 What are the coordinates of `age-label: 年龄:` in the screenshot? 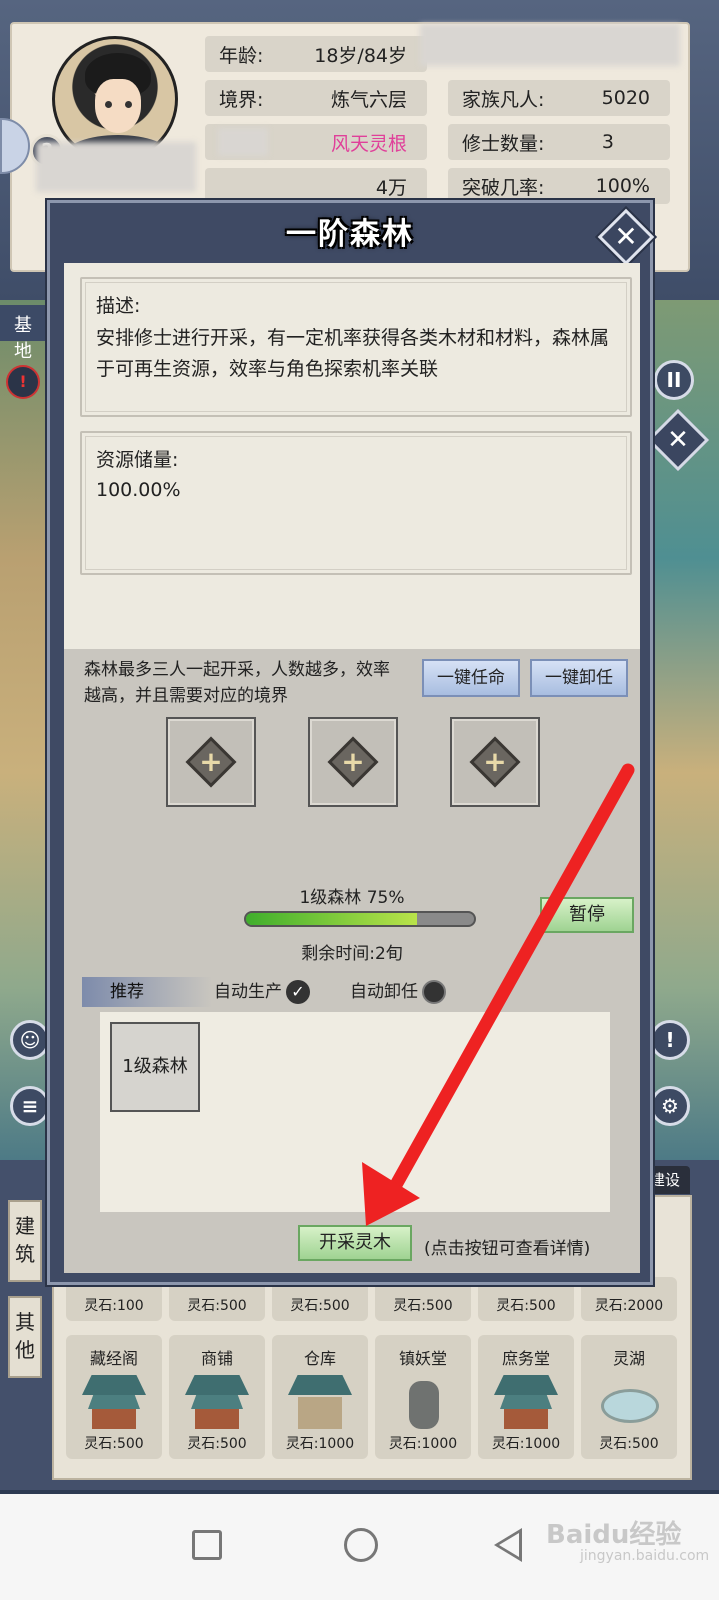 It's located at (241, 55).